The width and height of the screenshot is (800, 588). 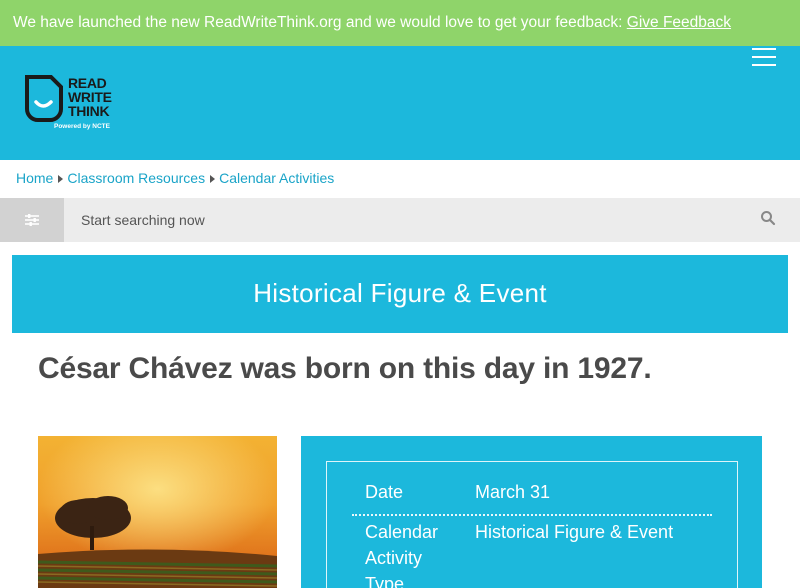 What do you see at coordinates (384, 492) in the screenshot?
I see `detail-label: Date` at bounding box center [384, 492].